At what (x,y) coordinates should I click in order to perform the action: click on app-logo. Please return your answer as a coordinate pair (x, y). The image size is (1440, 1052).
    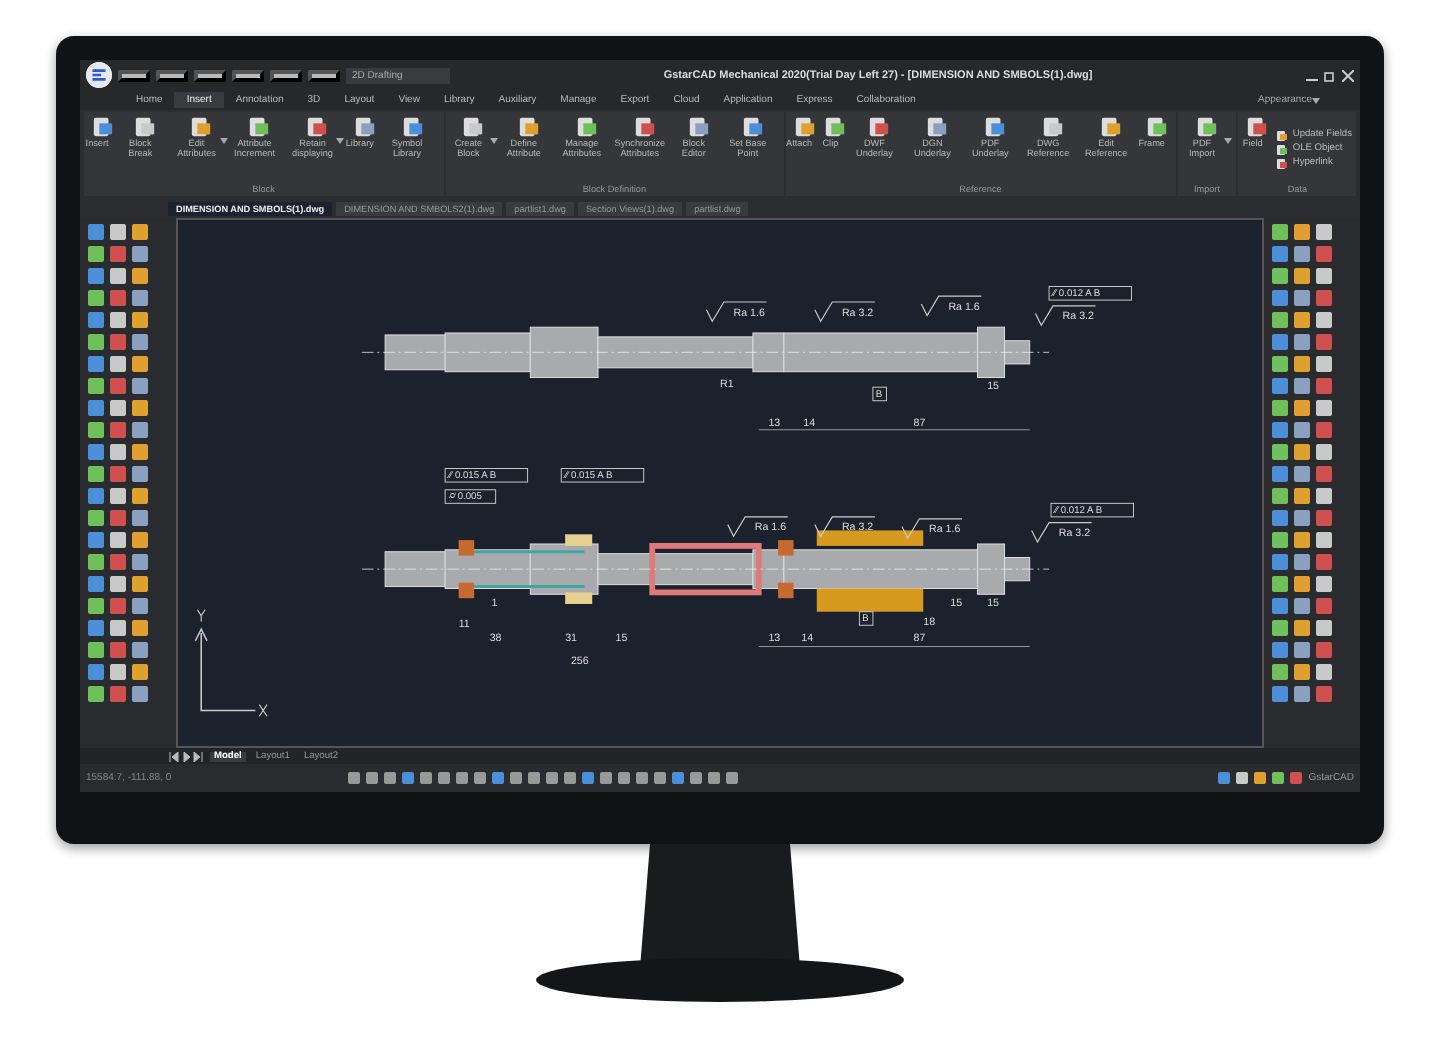
    Looking at the image, I should click on (99, 75).